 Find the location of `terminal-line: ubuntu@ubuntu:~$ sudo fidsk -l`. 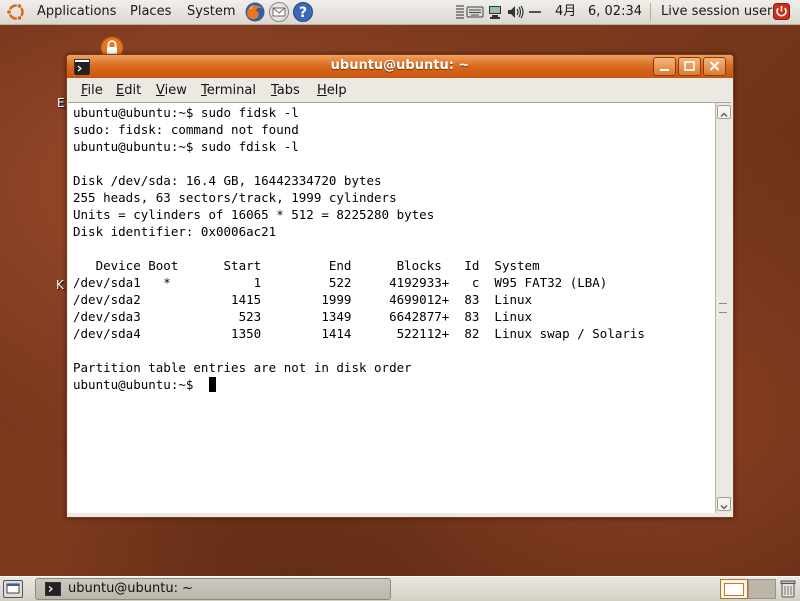

terminal-line: ubuntu@ubuntu:~$ sudo fidsk -l is located at coordinates (186, 112).